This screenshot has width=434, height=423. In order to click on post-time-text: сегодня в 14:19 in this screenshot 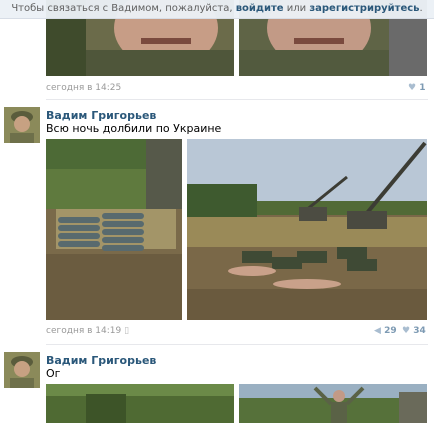, I will do `click(84, 331)`.